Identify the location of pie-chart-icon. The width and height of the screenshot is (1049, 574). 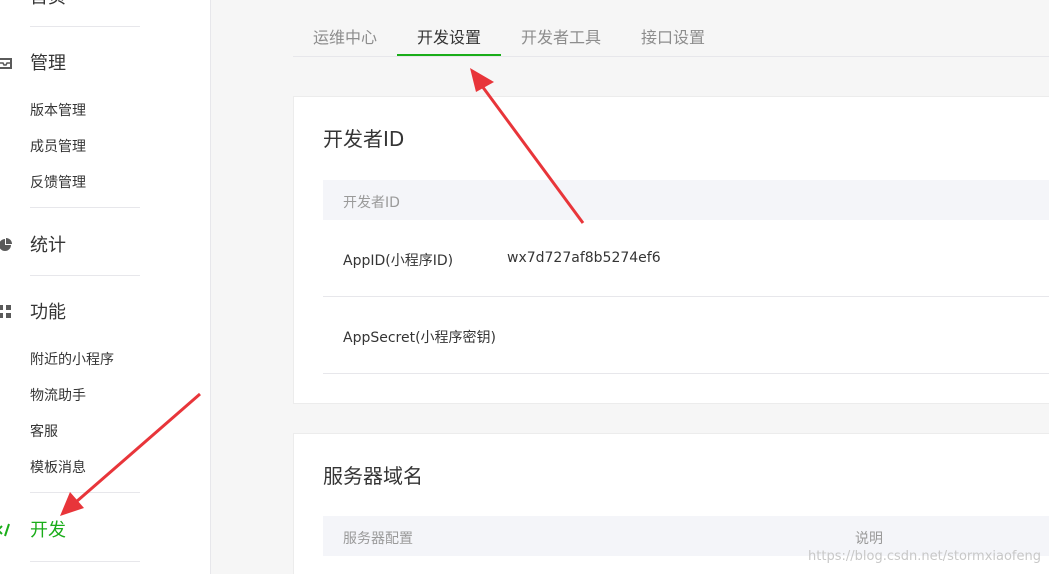
(6, 244).